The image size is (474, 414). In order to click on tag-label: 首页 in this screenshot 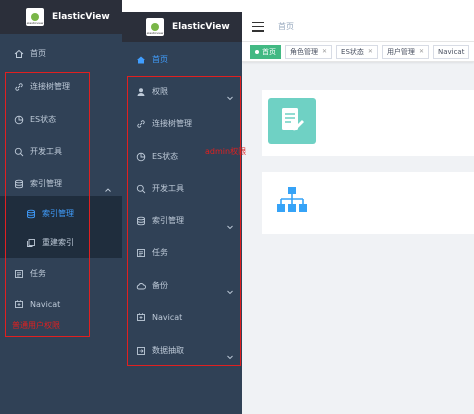, I will do `click(269, 51)`.